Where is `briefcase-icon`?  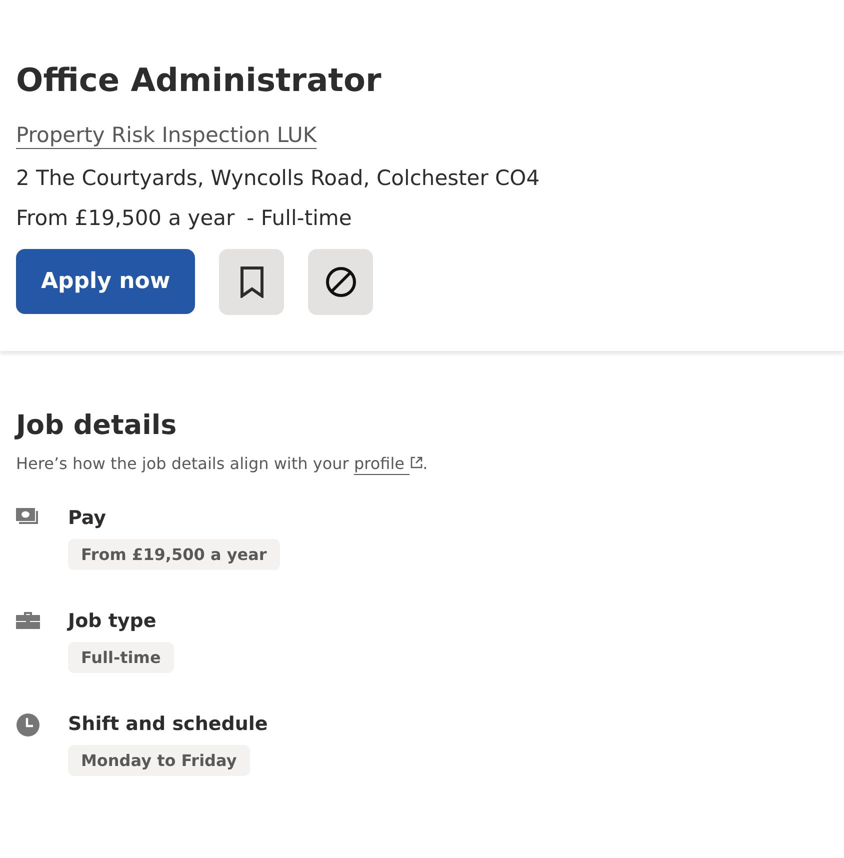 briefcase-icon is located at coordinates (28, 620).